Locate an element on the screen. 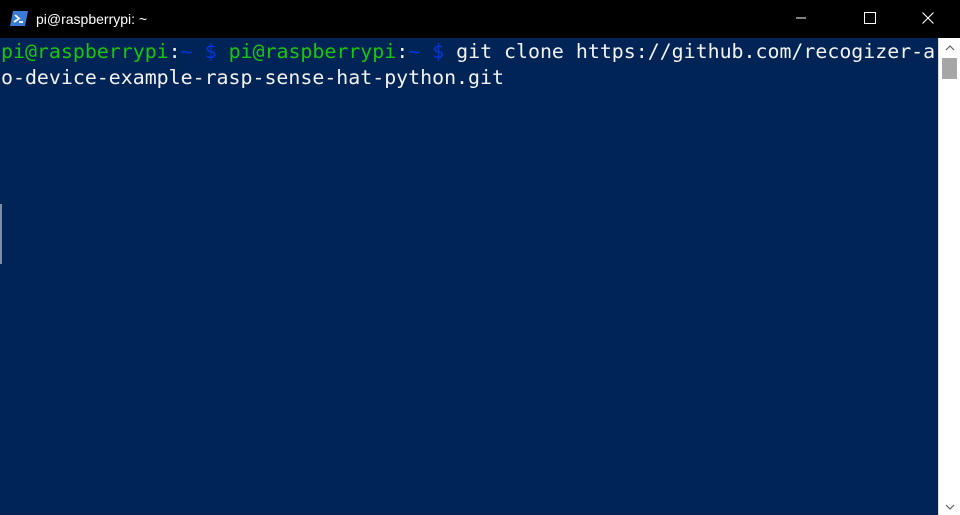 The image size is (960, 515). window-edge-mark is located at coordinates (1, 234).